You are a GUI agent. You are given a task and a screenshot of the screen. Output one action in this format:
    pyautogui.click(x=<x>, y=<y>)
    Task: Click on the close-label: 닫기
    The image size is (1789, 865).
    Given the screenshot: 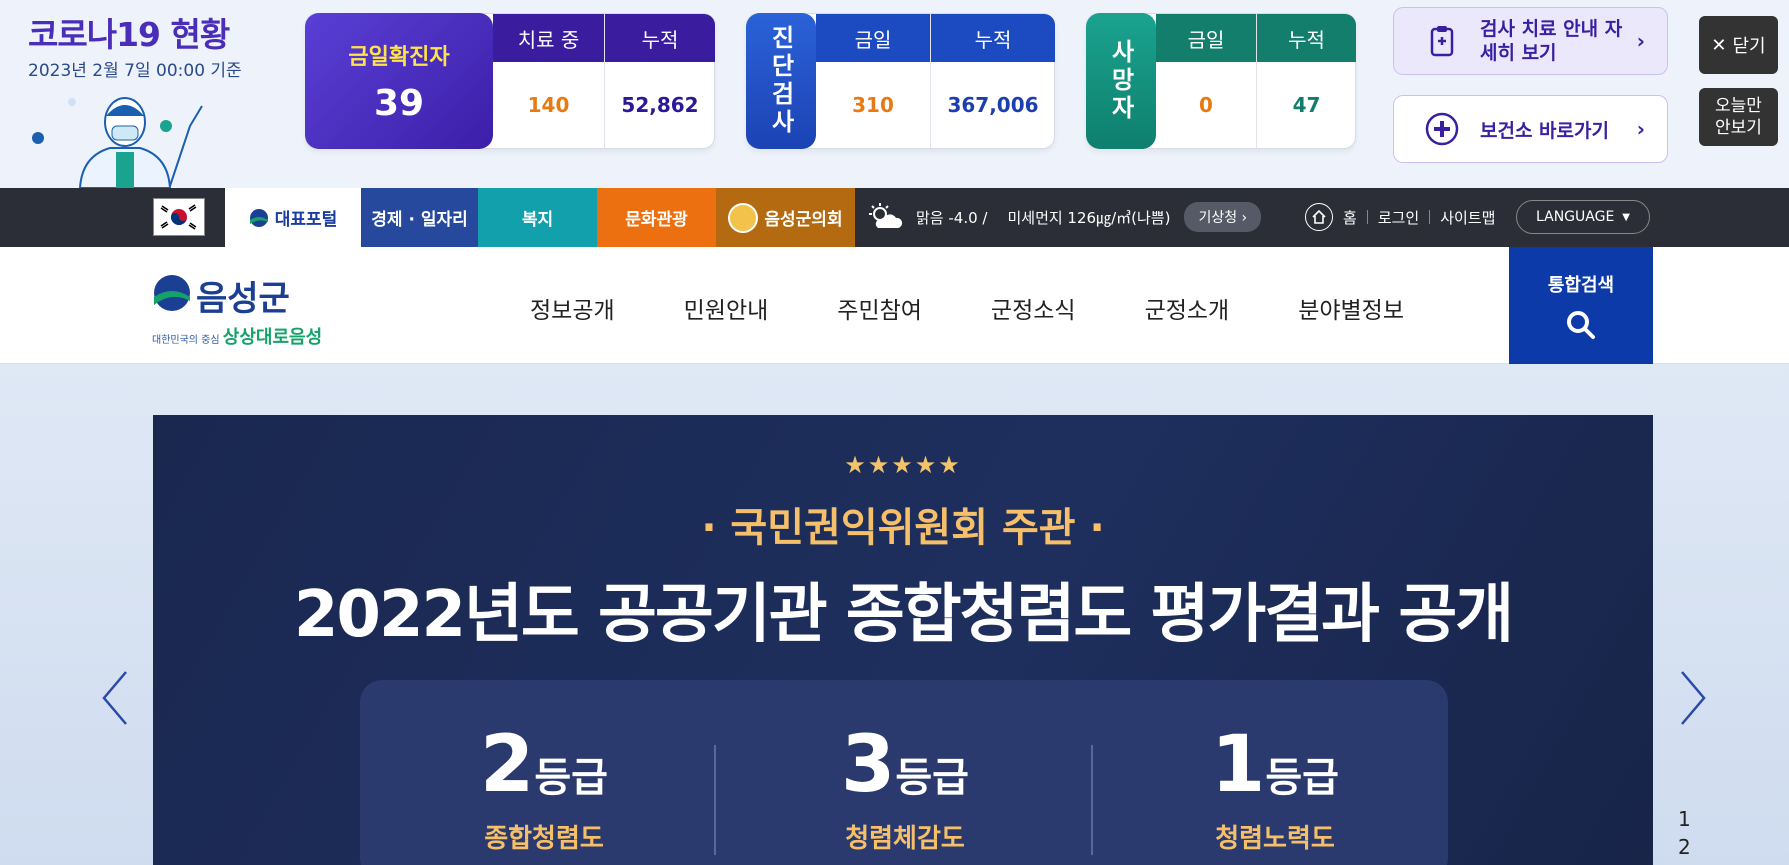 What is the action you would take?
    pyautogui.click(x=1749, y=46)
    